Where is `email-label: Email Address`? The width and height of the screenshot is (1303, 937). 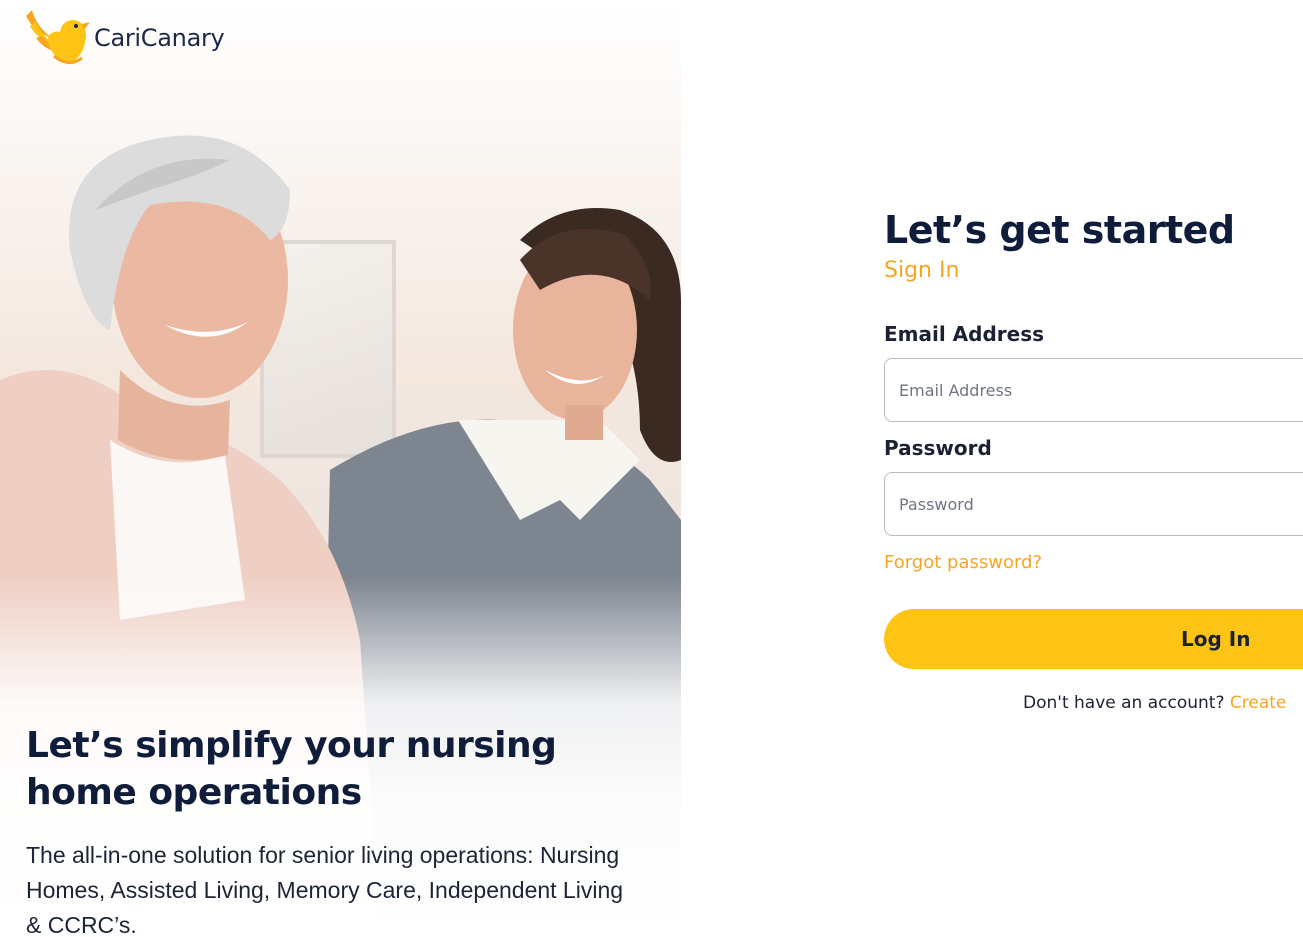
email-label: Email Address is located at coordinates (964, 334).